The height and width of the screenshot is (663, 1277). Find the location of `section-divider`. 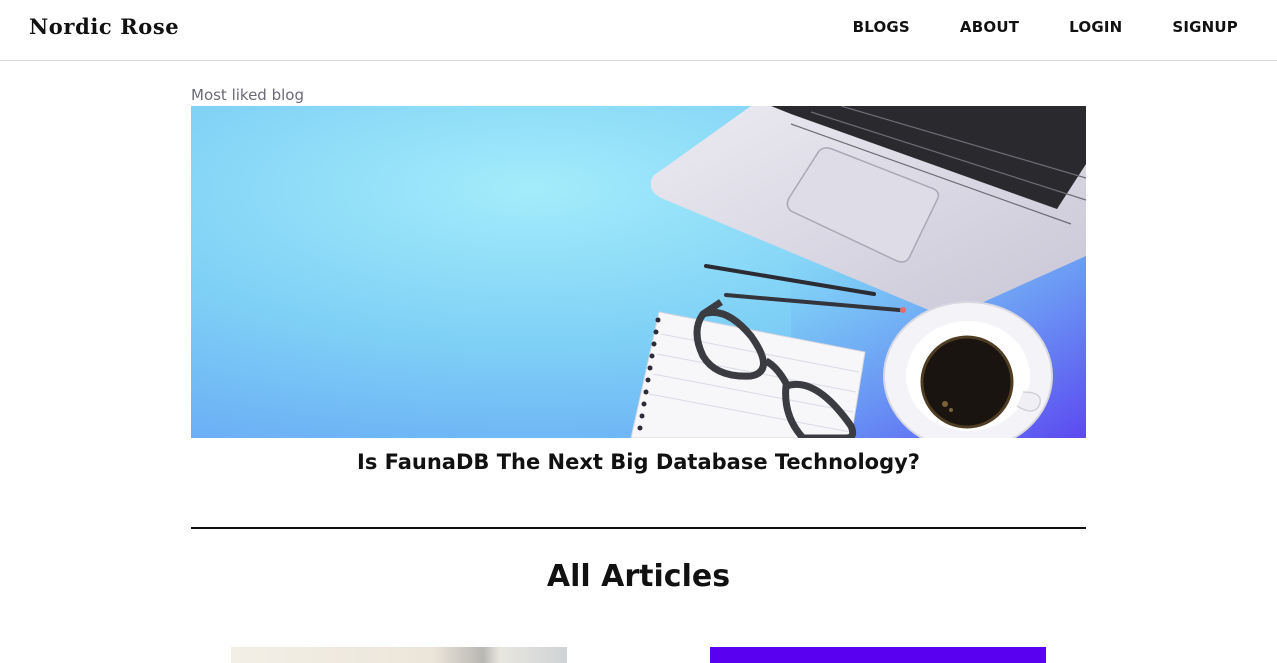

section-divider is located at coordinates (638, 528).